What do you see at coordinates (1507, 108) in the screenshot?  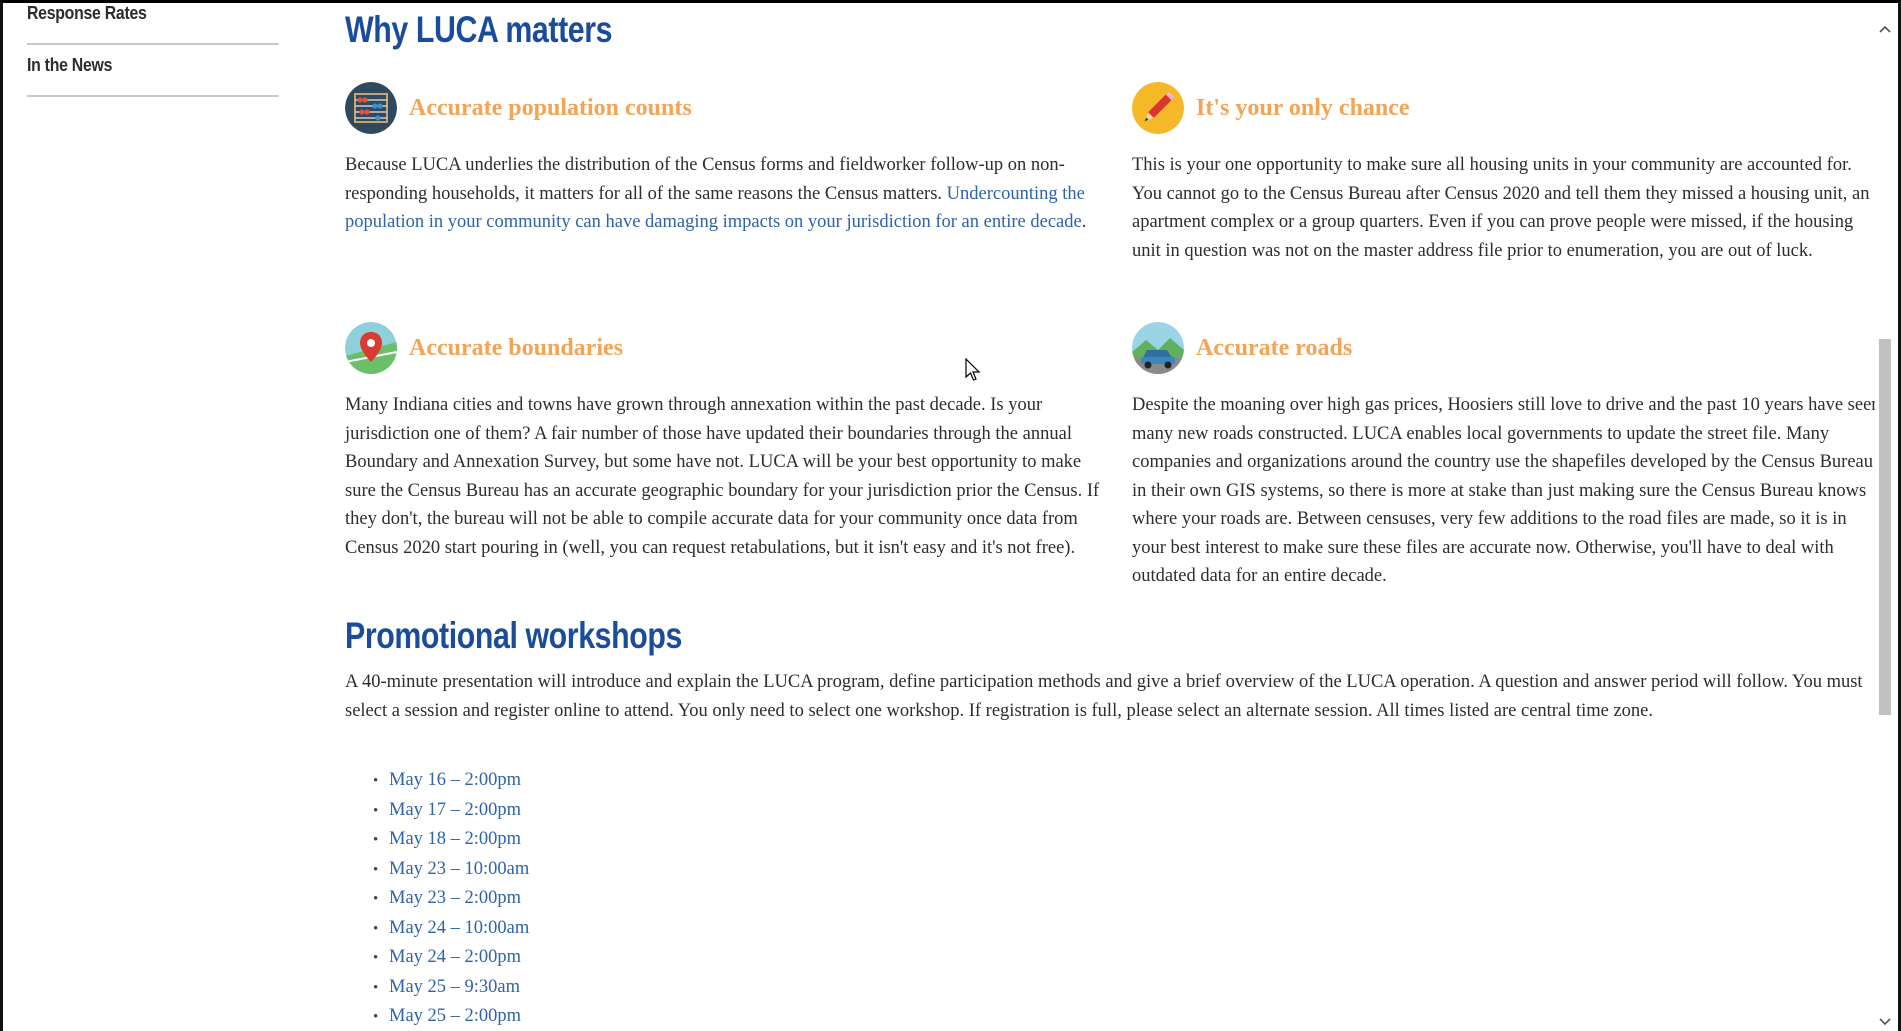 I see `feature-header: It's your only chance` at bounding box center [1507, 108].